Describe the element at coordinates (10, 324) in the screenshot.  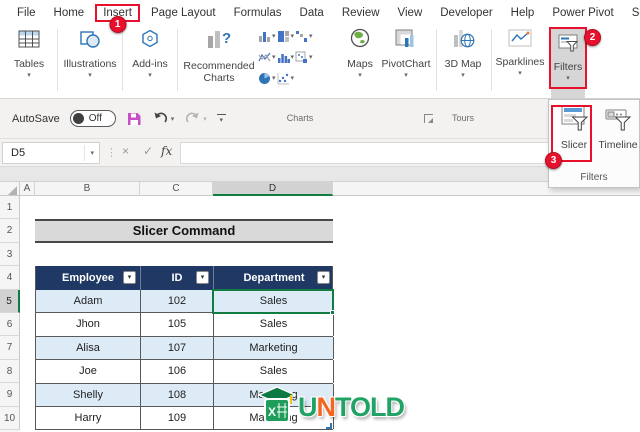
I see `row-header-6: 6` at that location.